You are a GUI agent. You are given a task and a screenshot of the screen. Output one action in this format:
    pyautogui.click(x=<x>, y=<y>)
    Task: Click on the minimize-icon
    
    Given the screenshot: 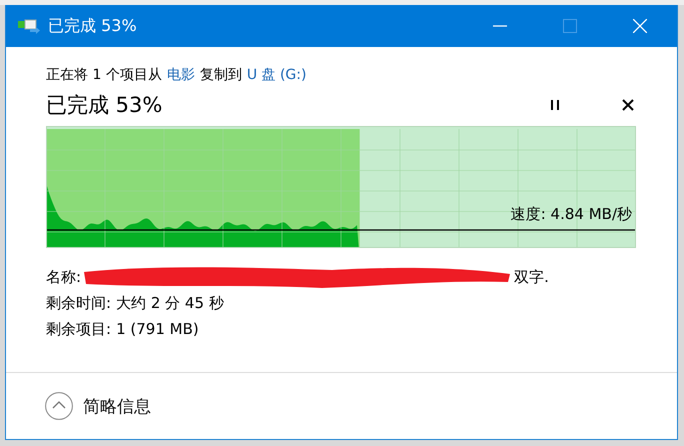 What is the action you would take?
    pyautogui.click(x=500, y=26)
    